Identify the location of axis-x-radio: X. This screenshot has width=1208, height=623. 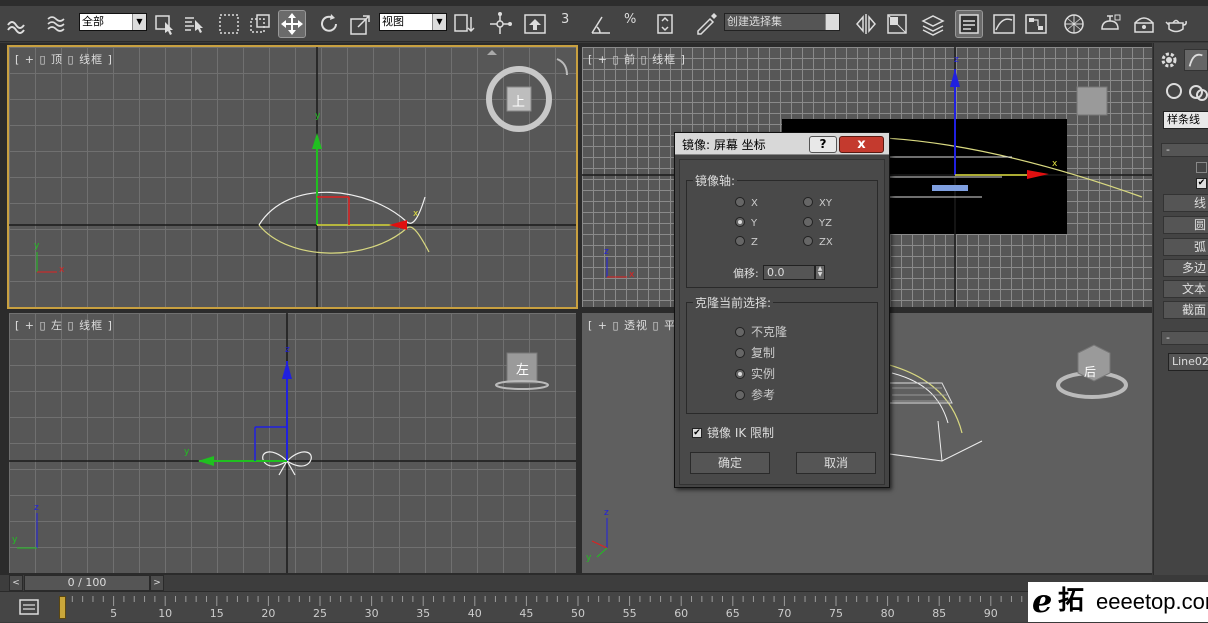
(746, 203).